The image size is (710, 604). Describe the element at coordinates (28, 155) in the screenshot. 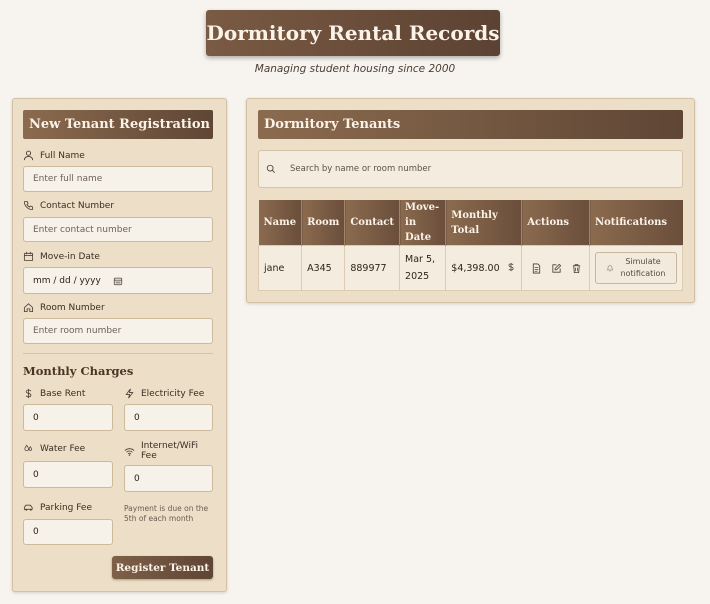

I see `user-icon` at that location.